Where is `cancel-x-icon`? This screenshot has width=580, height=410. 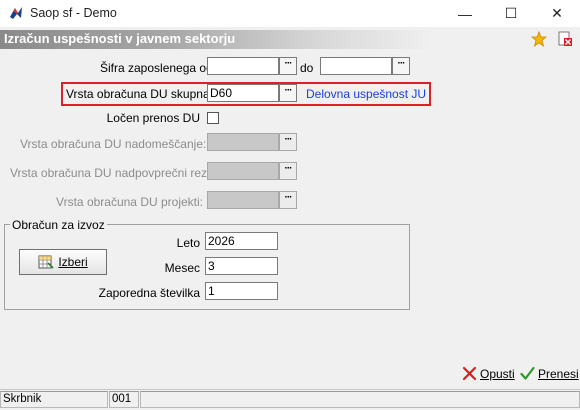
cancel-x-icon is located at coordinates (469, 373).